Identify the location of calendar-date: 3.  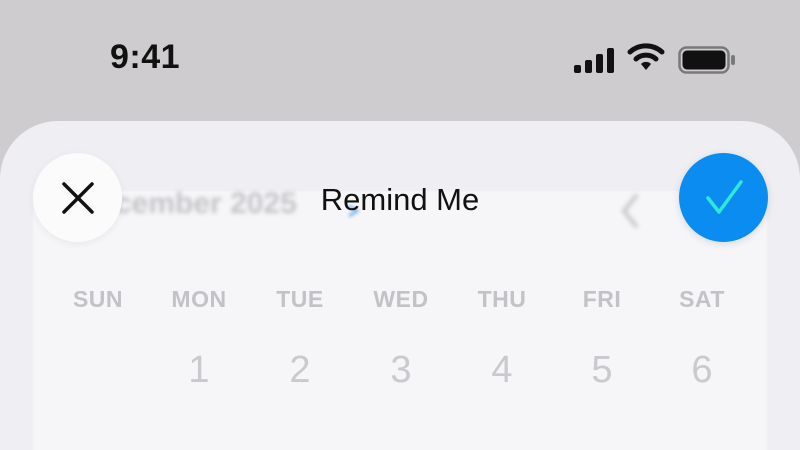
(401, 370).